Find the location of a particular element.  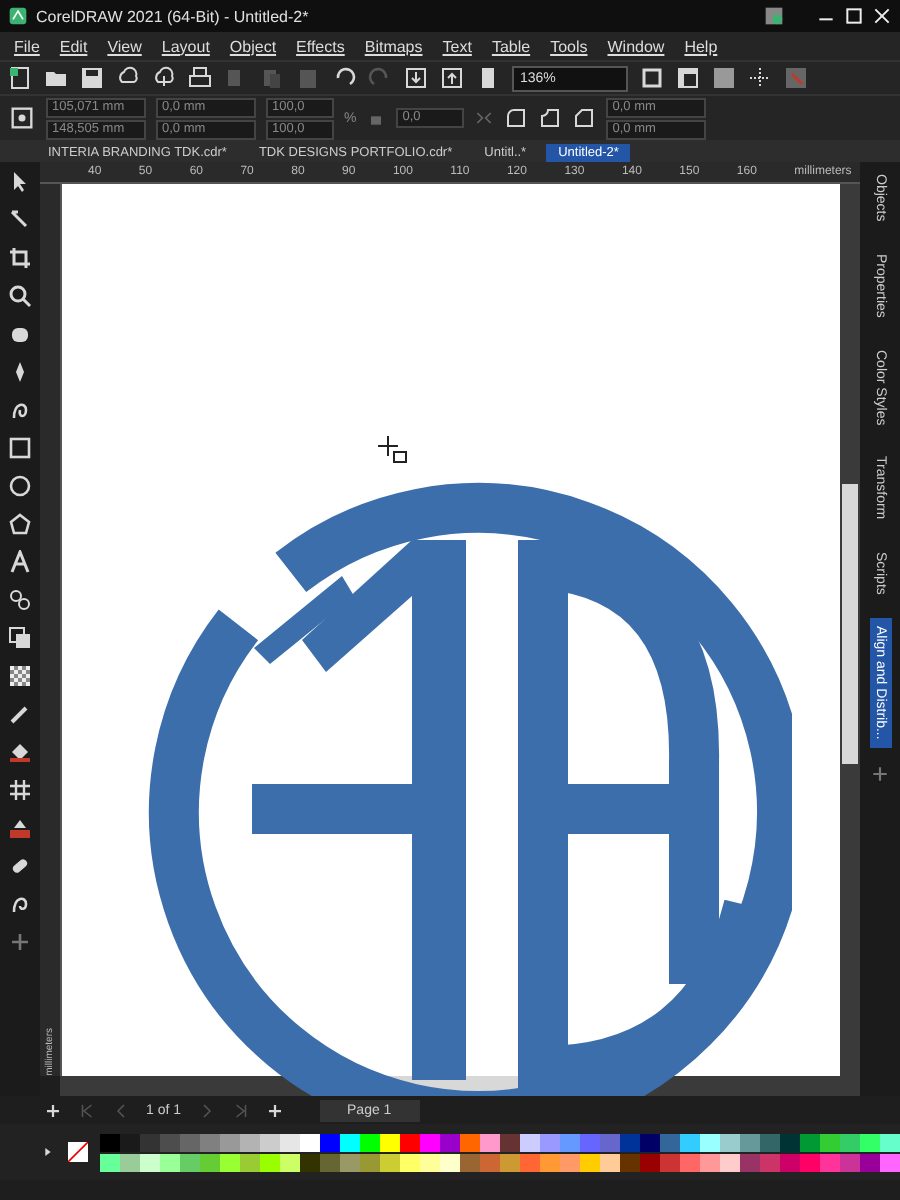

open-folder-icon is located at coordinates (56, 78).